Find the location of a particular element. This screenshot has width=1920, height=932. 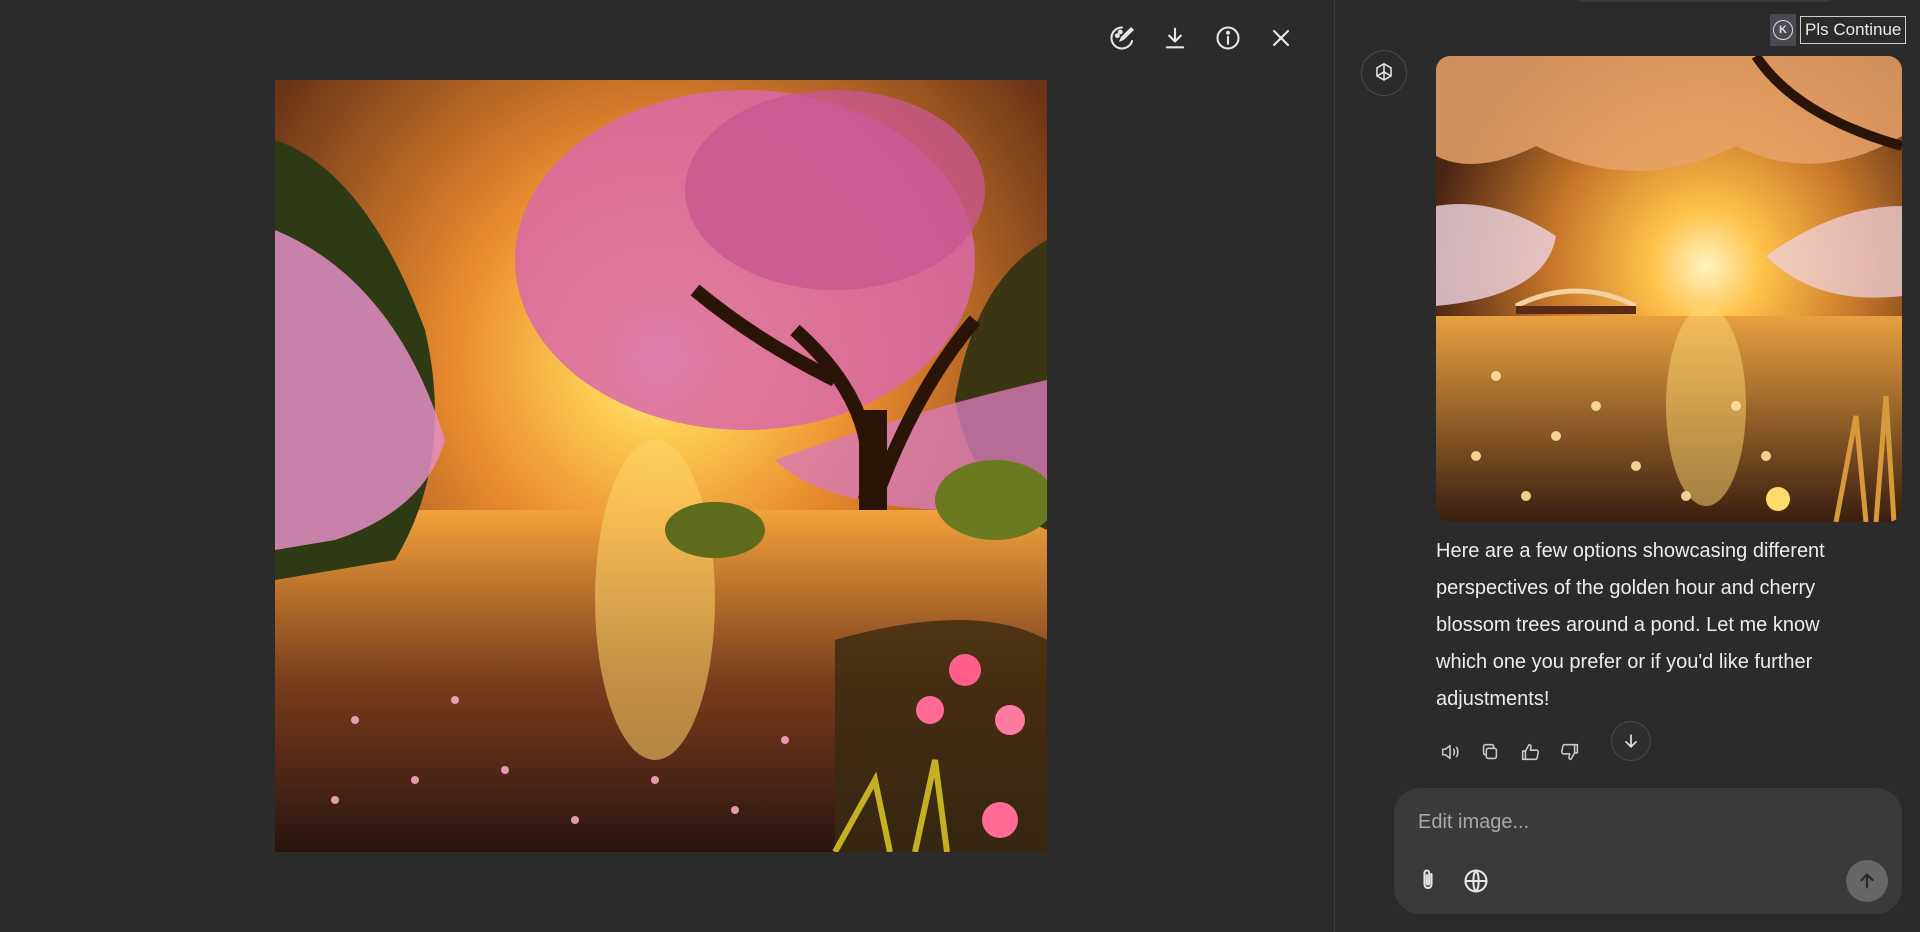

assistant-avatar is located at coordinates (1384, 73).